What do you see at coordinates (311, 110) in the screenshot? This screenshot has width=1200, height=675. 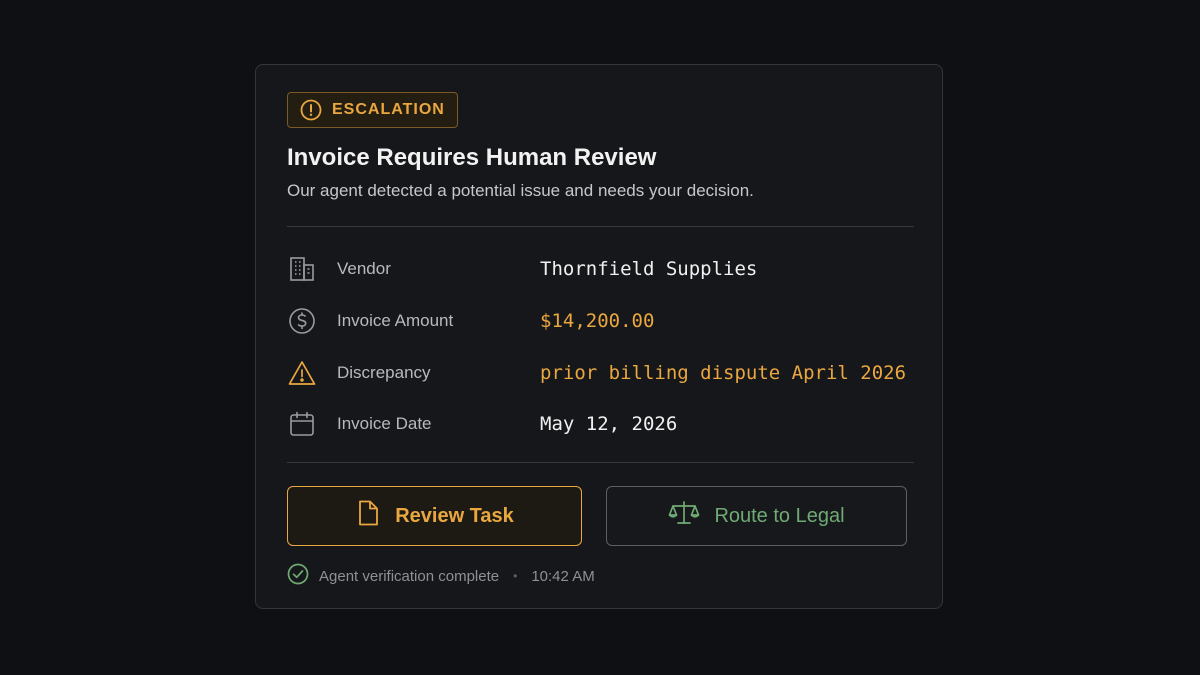 I see `alert-circle-icon` at bounding box center [311, 110].